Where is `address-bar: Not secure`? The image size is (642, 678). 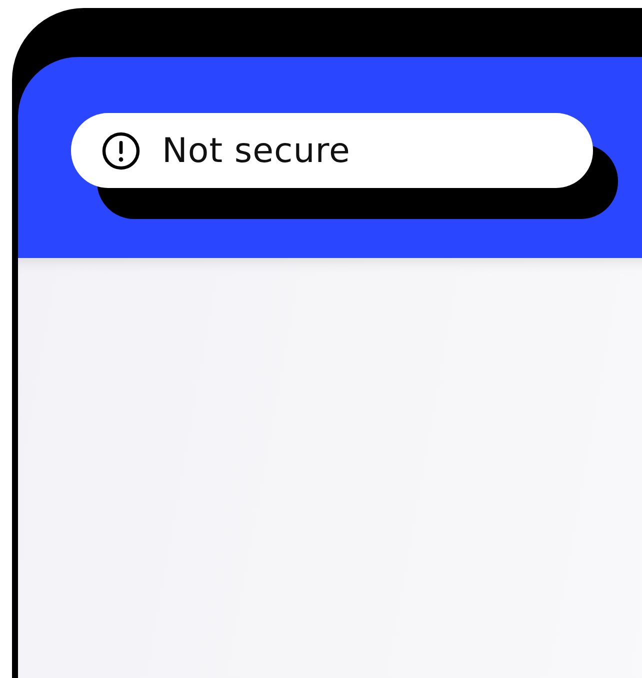 address-bar: Not secure is located at coordinates (332, 150).